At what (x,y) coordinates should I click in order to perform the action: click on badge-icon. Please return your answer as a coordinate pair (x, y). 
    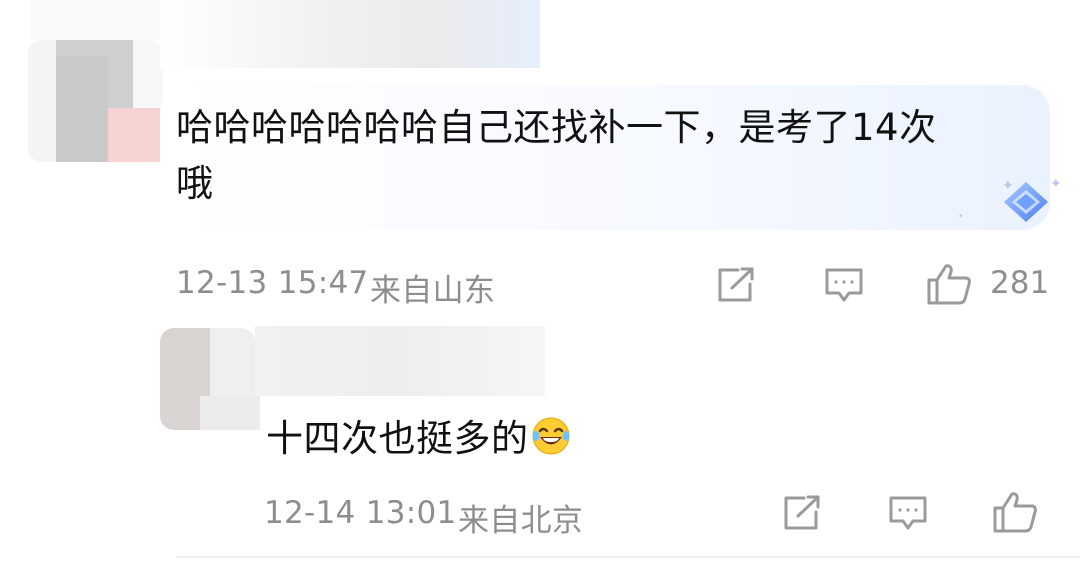
    Looking at the image, I should click on (1026, 204).